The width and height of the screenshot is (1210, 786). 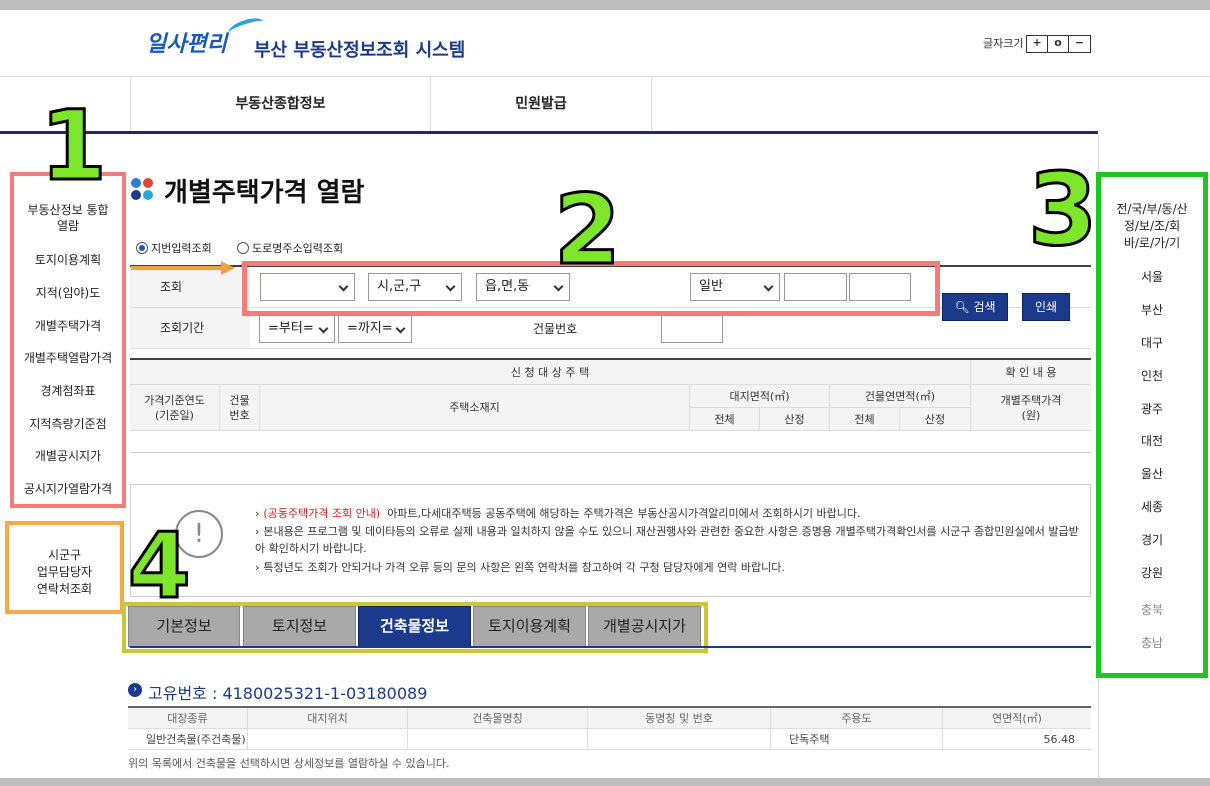 What do you see at coordinates (64, 572) in the screenshot?
I see `contact-line-2: 업무담당자` at bounding box center [64, 572].